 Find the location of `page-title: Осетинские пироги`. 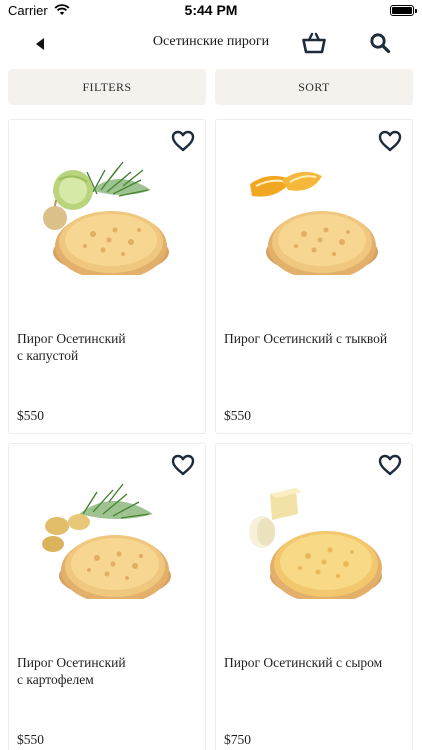

page-title: Осетинские пироги is located at coordinates (211, 41).